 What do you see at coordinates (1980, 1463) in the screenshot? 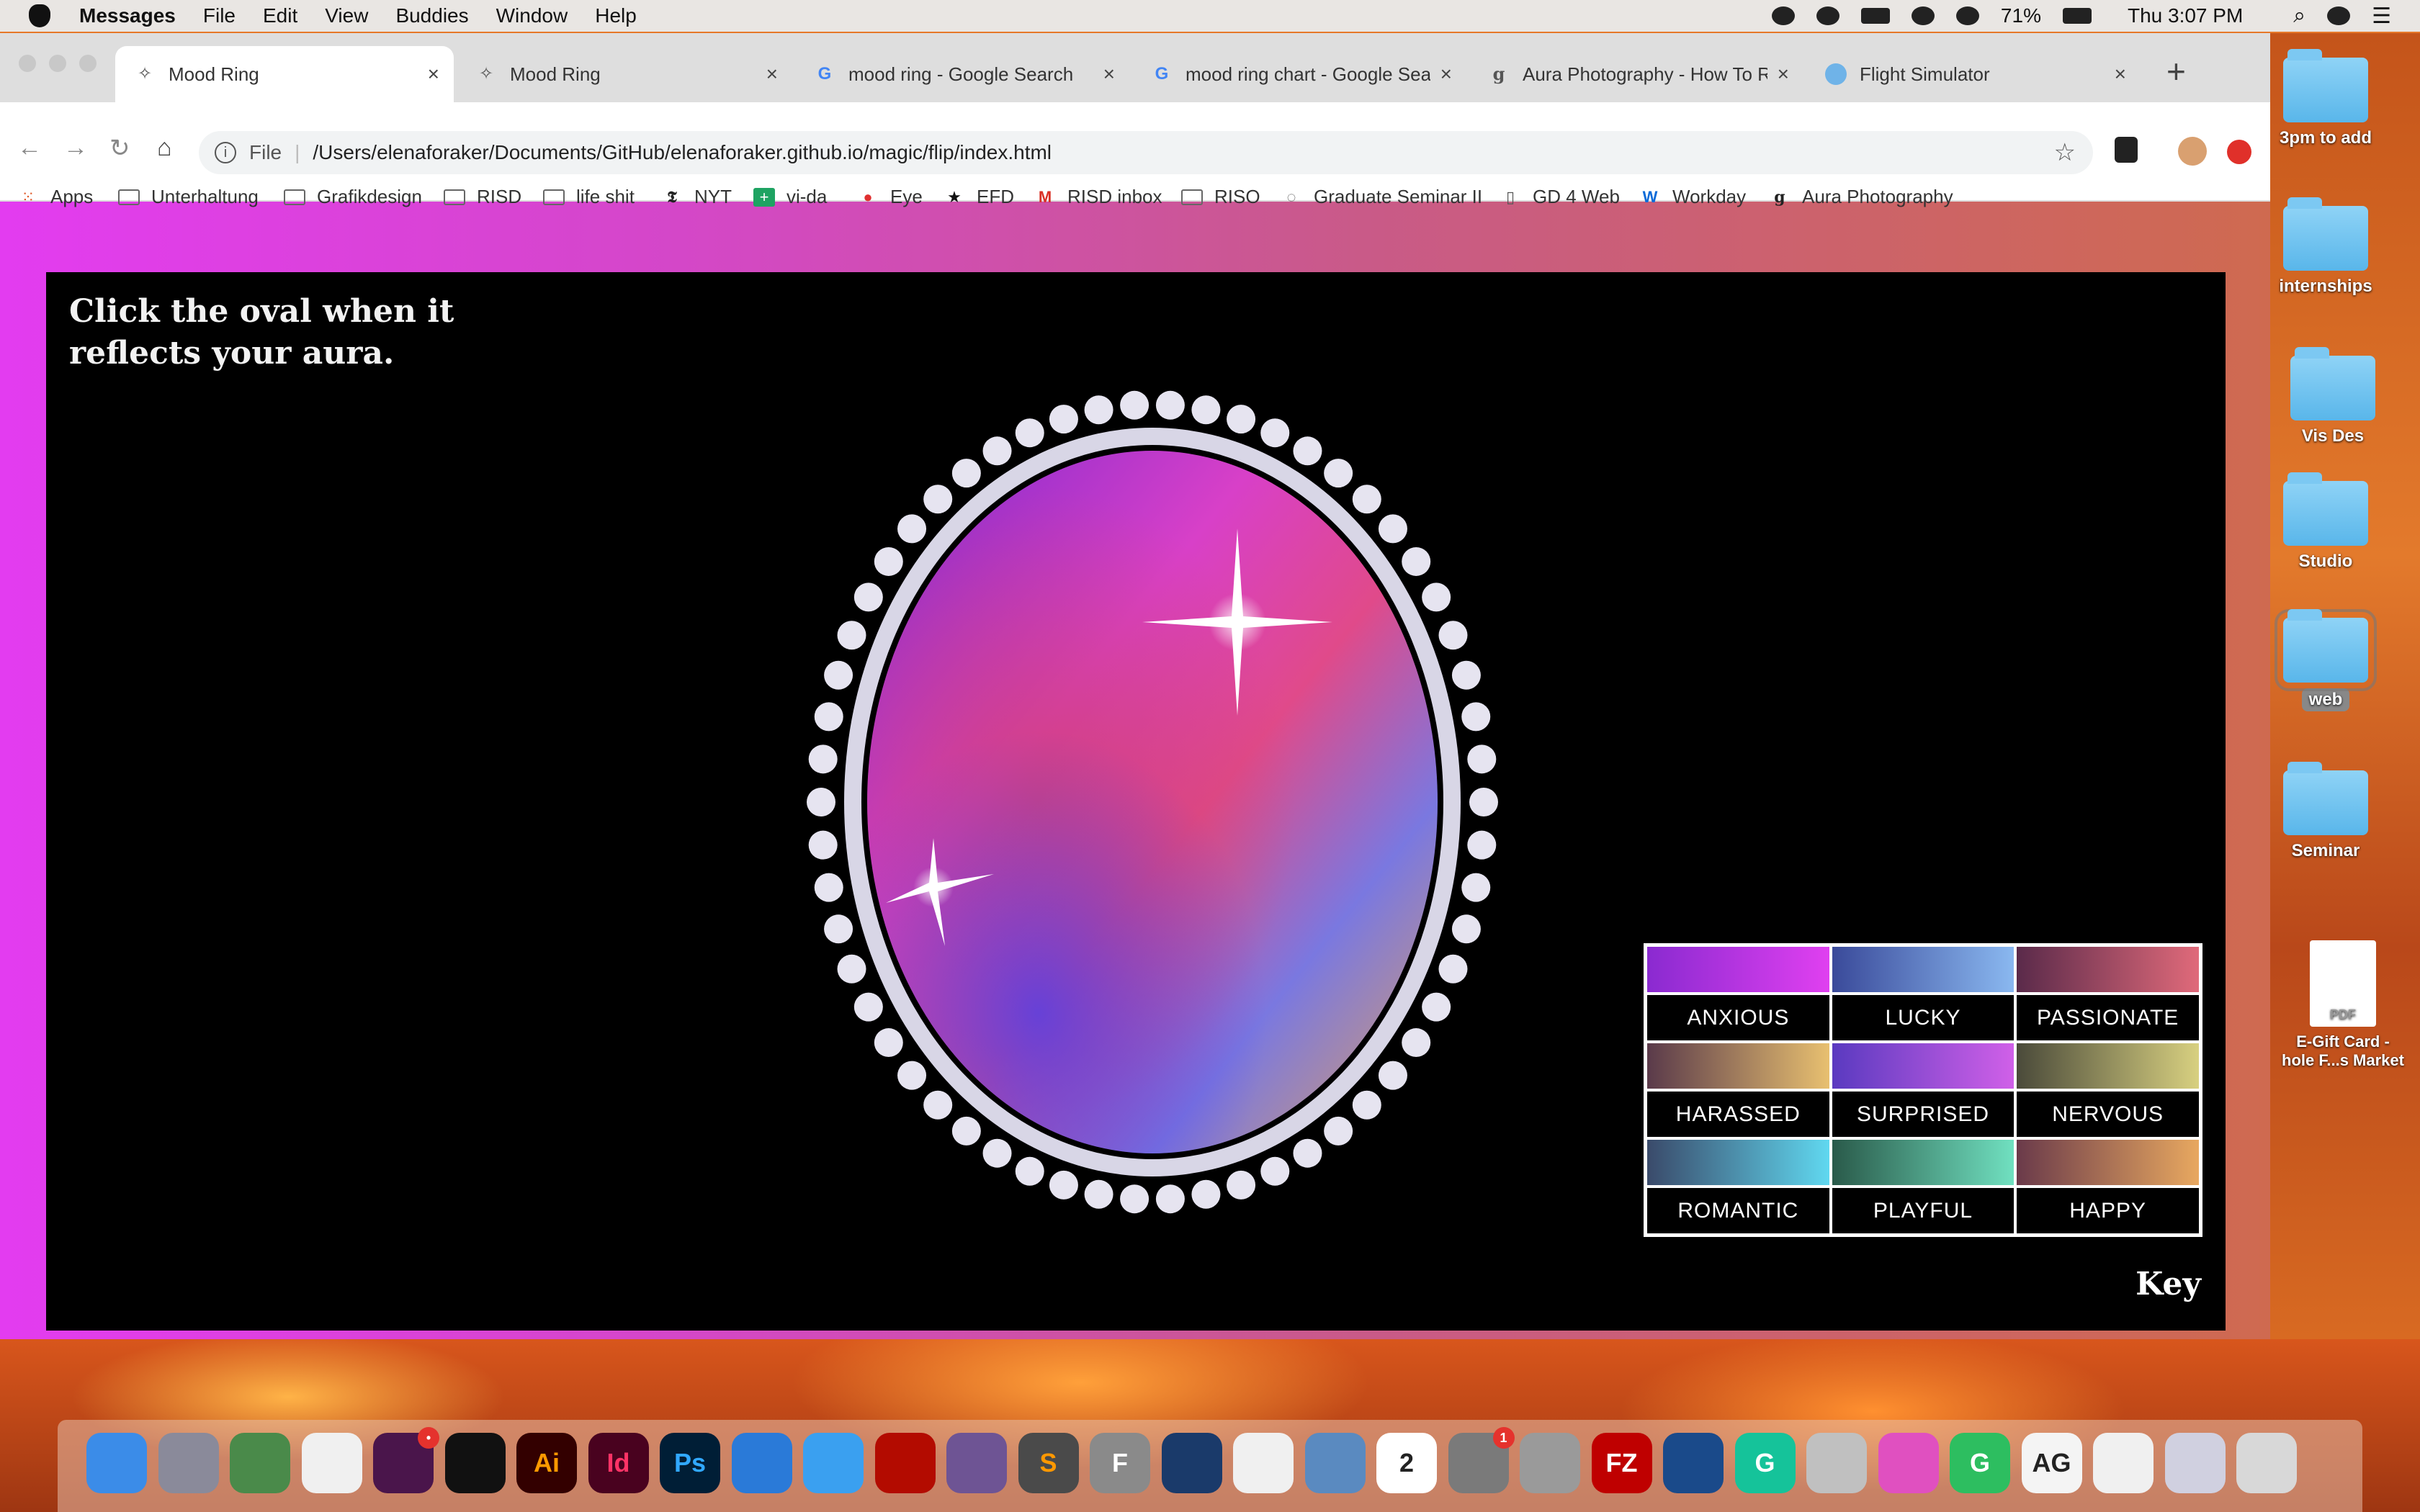
I see `evernote-icon: G` at bounding box center [1980, 1463].